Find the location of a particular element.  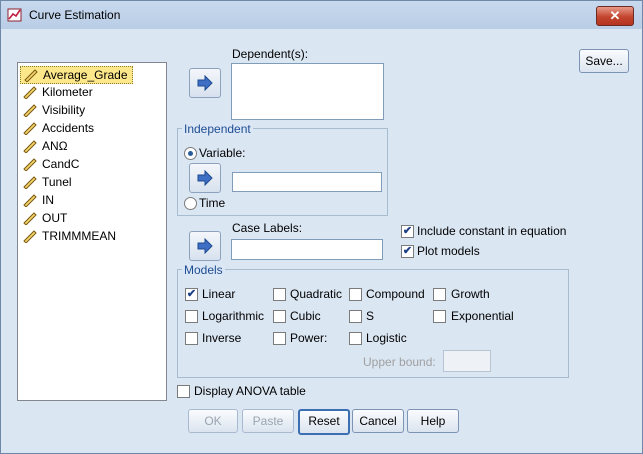

move-to-independent-button is located at coordinates (205, 178).